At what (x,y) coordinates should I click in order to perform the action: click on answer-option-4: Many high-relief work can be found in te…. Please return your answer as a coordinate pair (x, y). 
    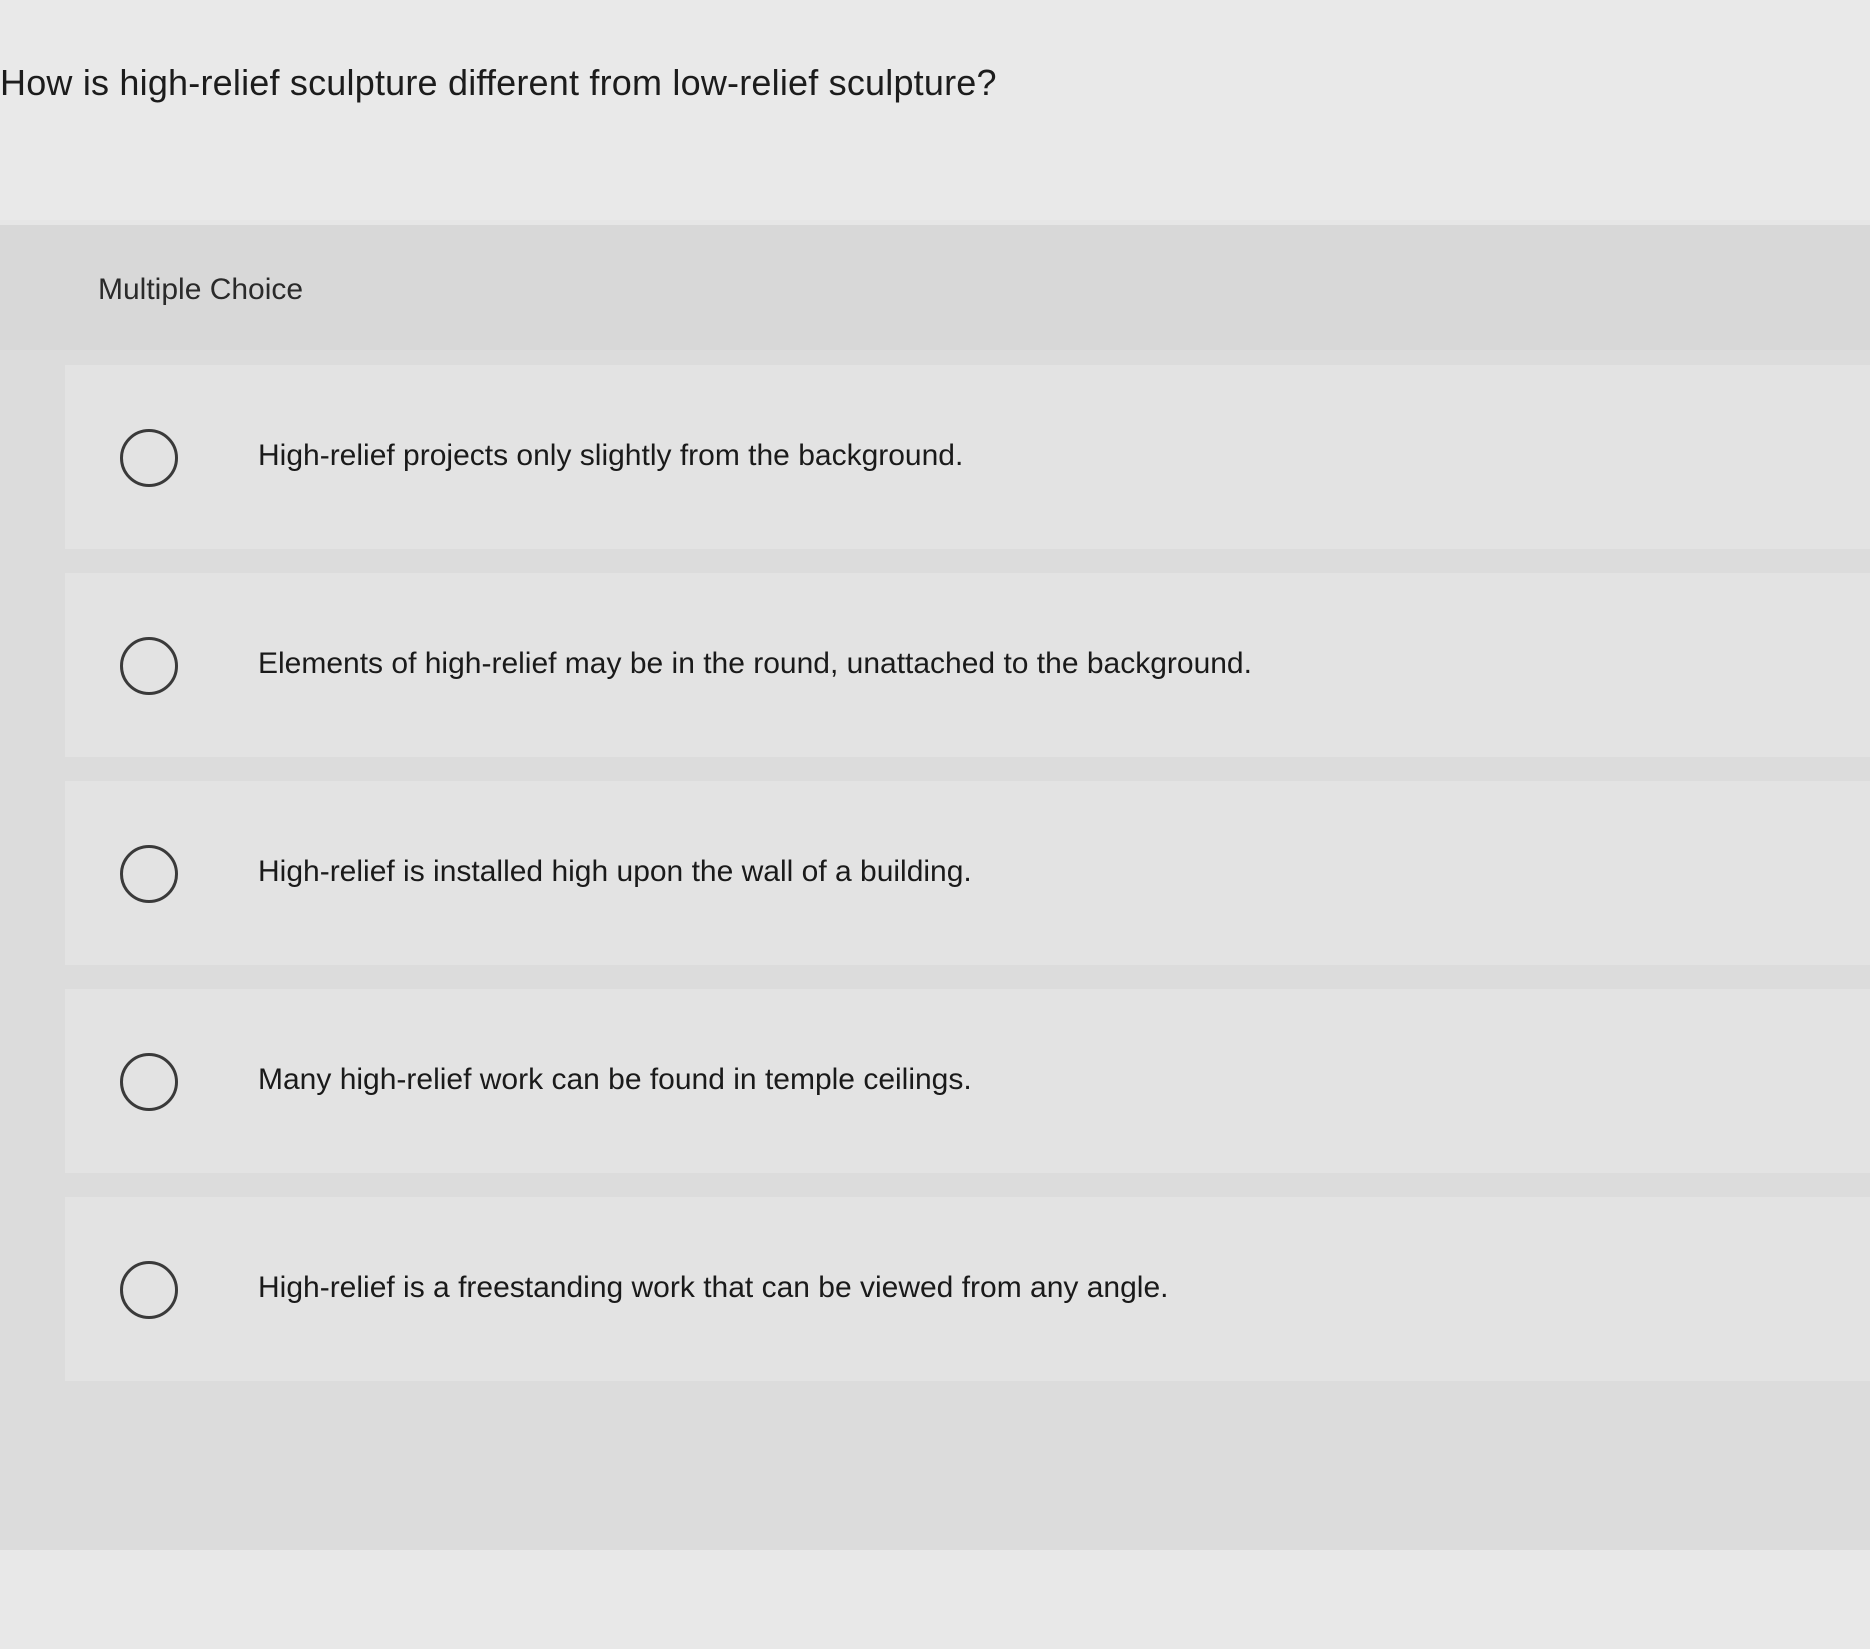
    Looking at the image, I should click on (967, 1081).